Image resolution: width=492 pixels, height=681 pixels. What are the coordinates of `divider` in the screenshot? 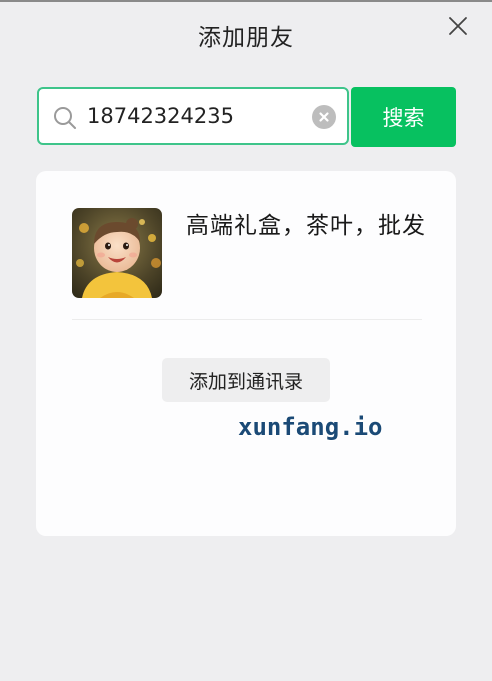 It's located at (247, 319).